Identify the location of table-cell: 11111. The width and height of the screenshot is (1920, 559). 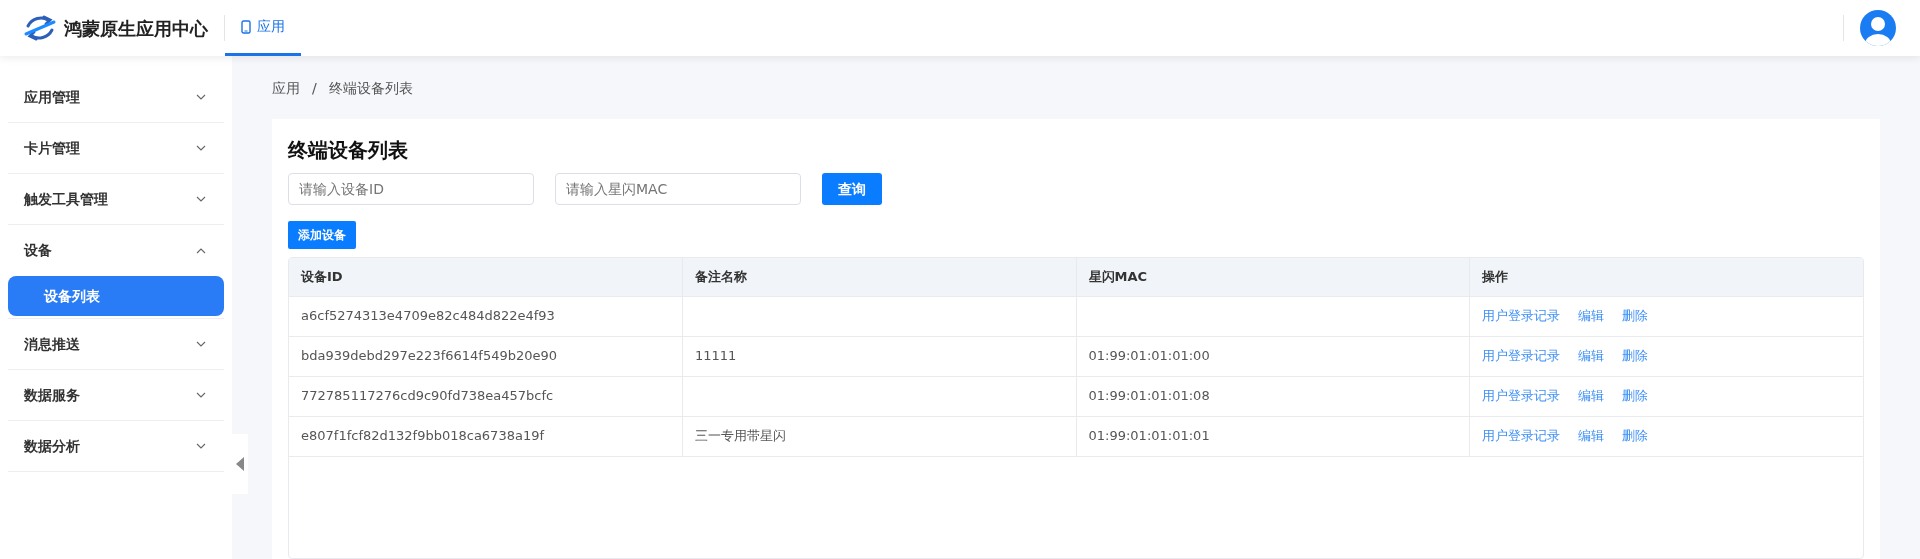
(716, 356).